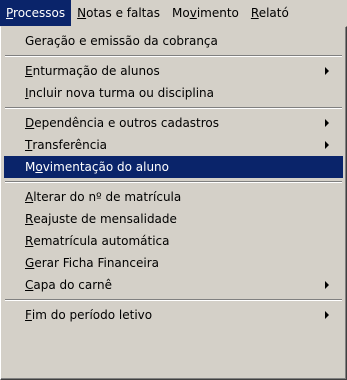  I want to click on menu-item-label: apa do carnê, so click(72, 285).